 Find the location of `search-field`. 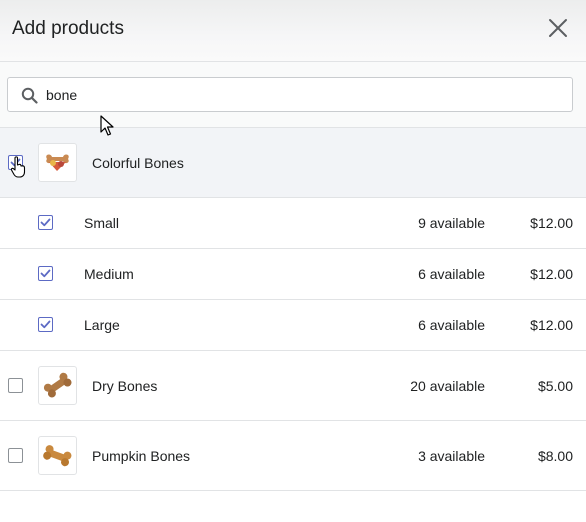

search-field is located at coordinates (290, 94).